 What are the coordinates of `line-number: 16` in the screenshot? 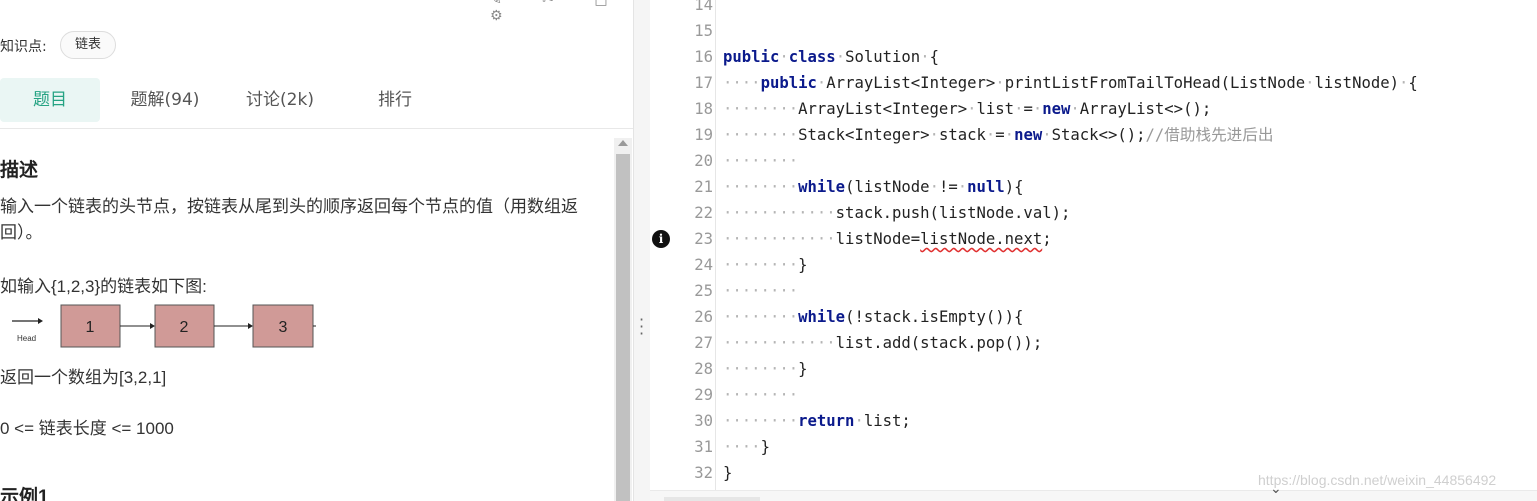 It's located at (703, 57).